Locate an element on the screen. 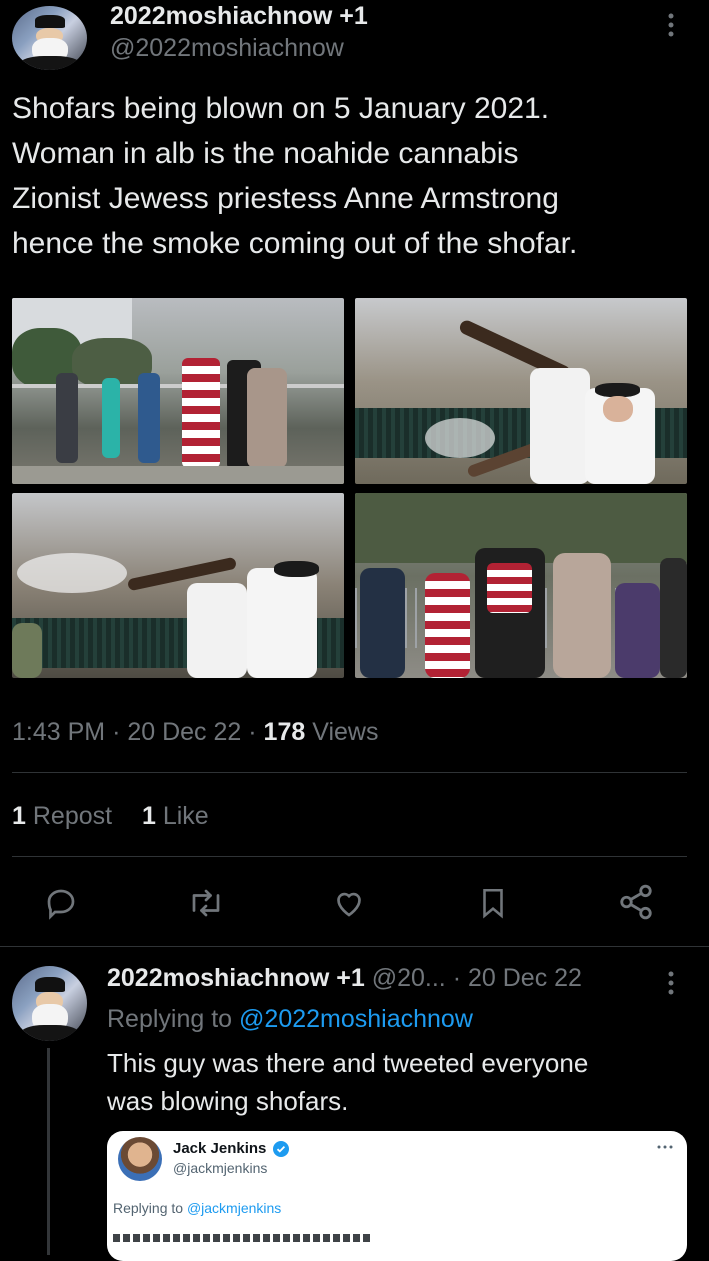 The height and width of the screenshot is (1261, 709). quoted-text-cutoff is located at coordinates (243, 1238).